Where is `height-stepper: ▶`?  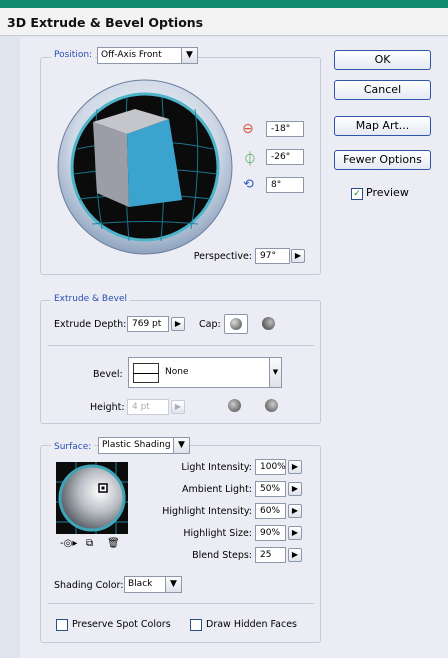 height-stepper: ▶ is located at coordinates (178, 407).